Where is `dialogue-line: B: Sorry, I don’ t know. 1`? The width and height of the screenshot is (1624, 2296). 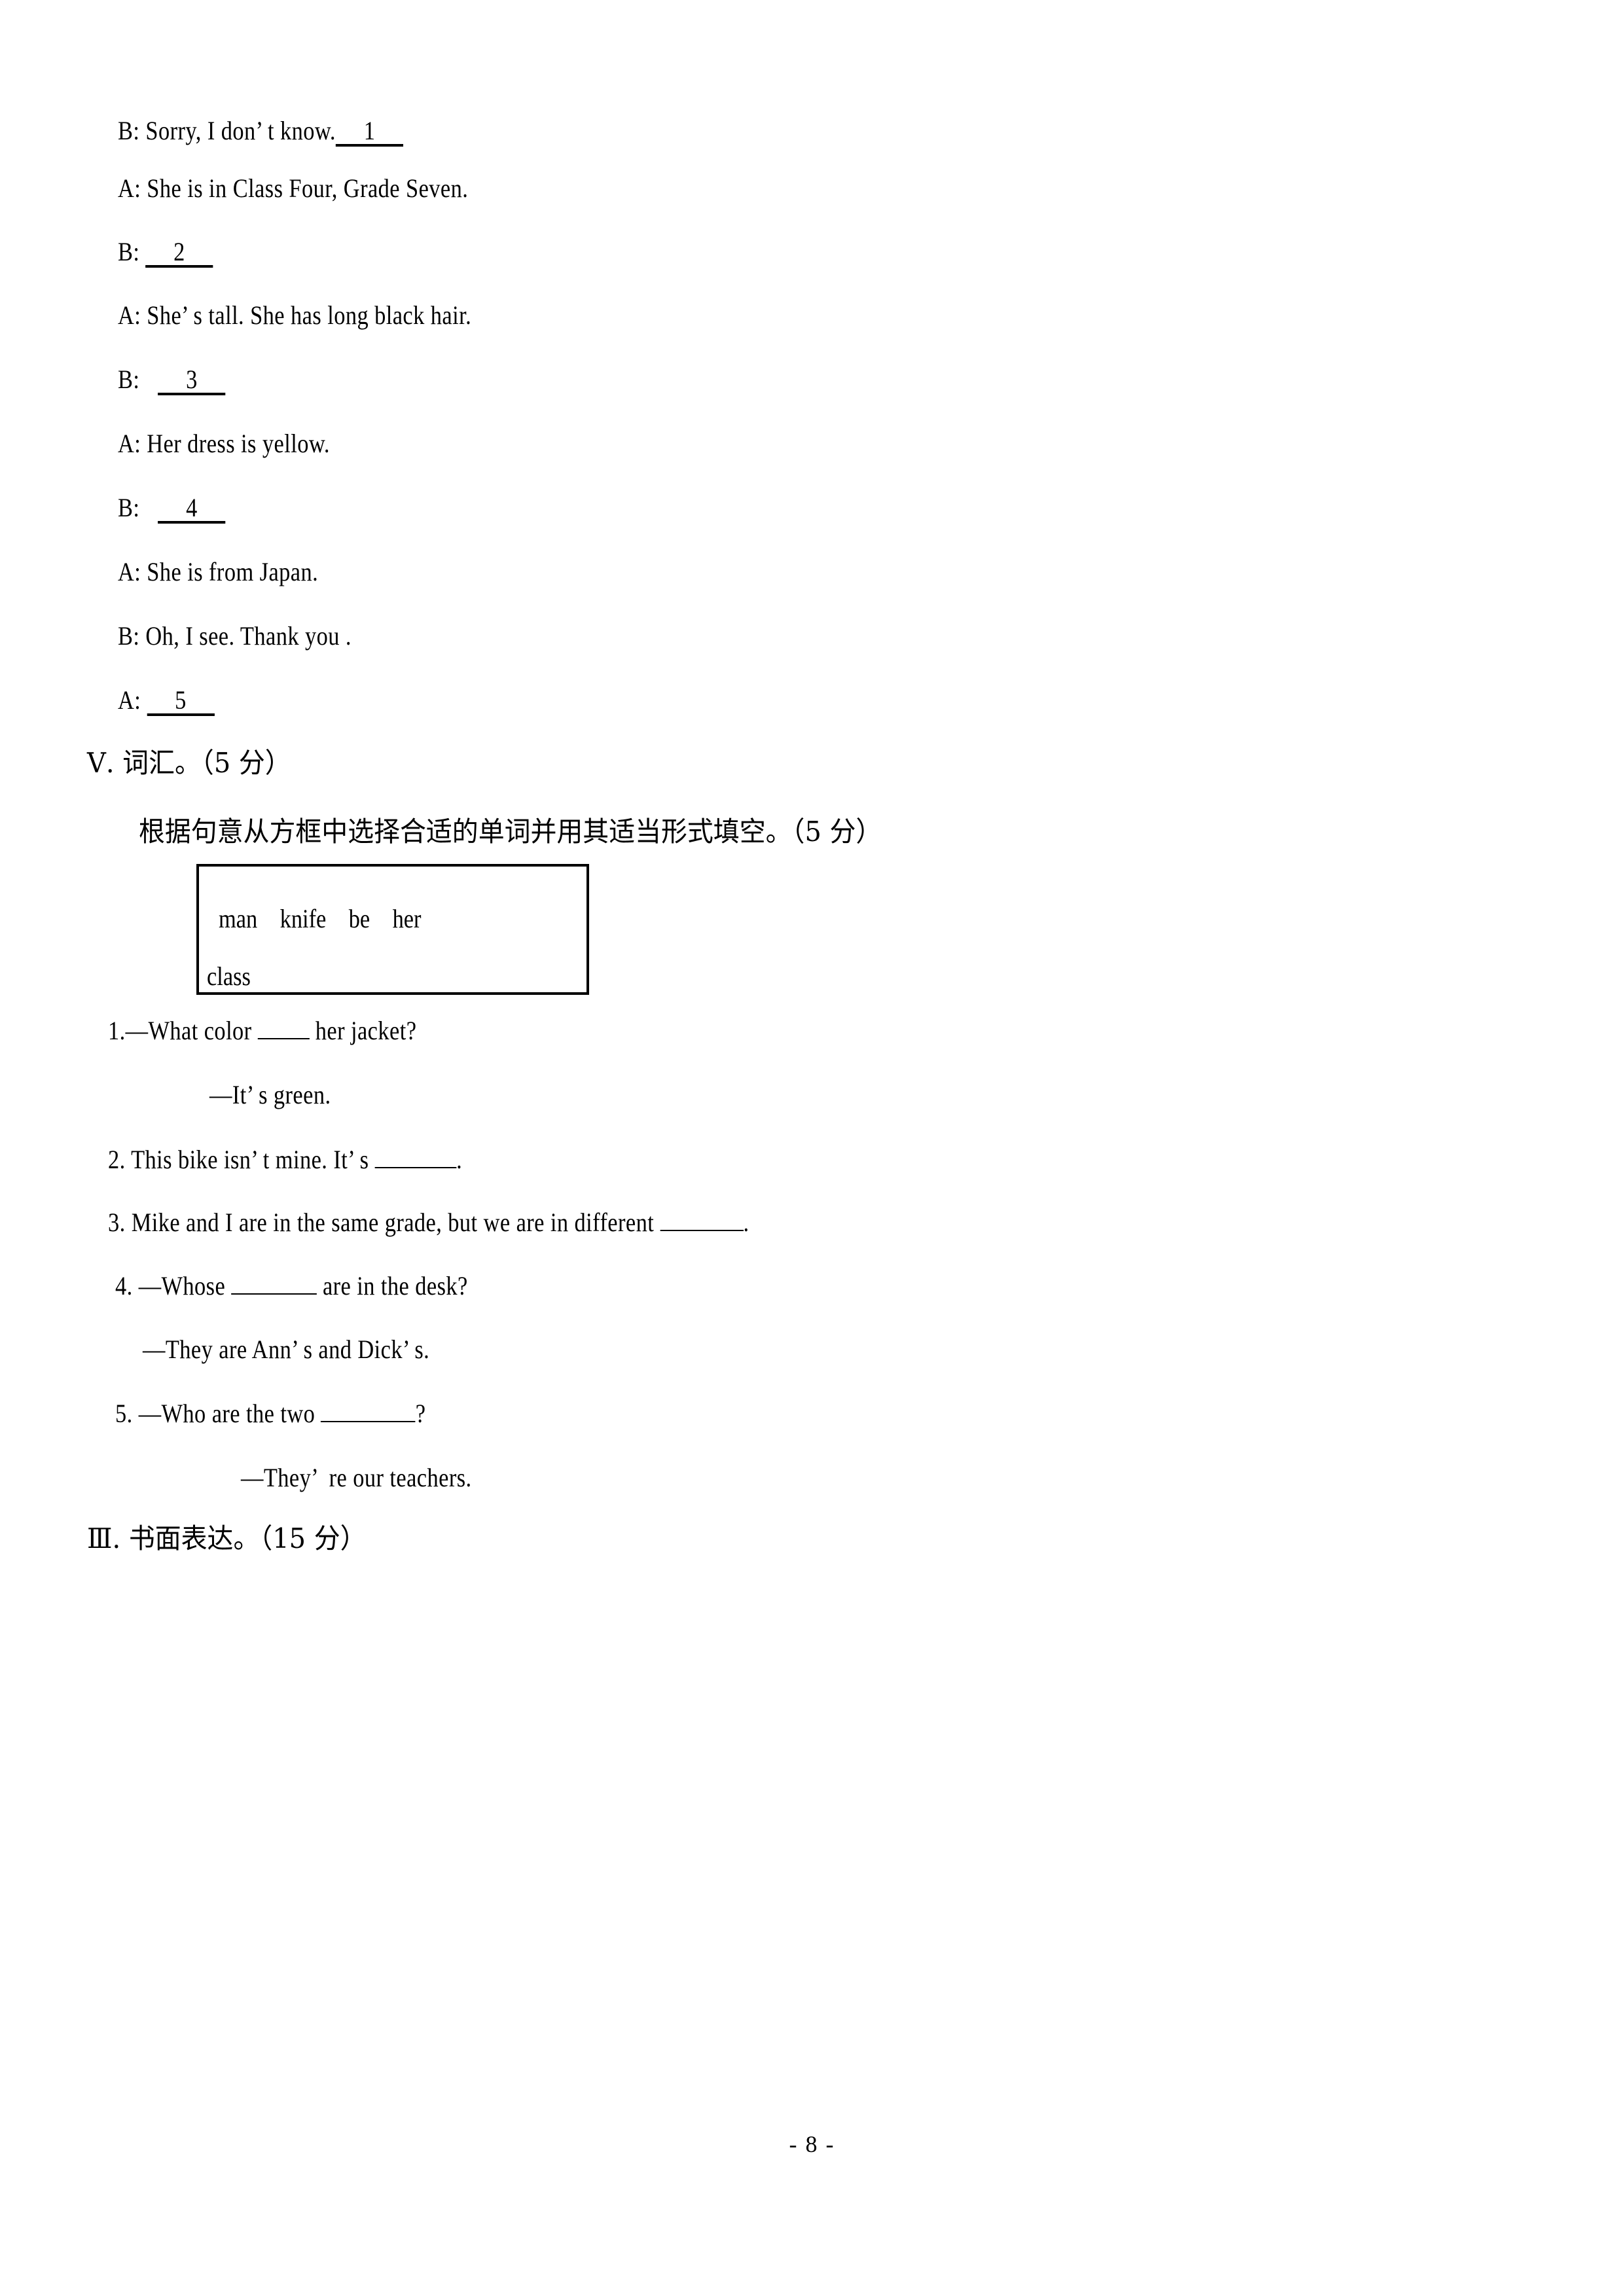
dialogue-line: B: Sorry, I don’ t know. 1 is located at coordinates (261, 131).